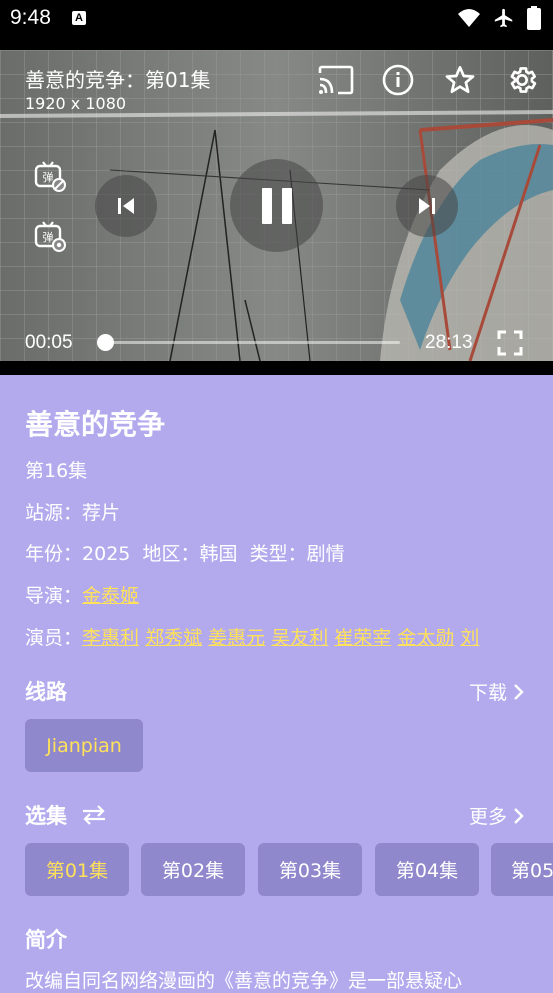  I want to click on director-link: 金泰姬, so click(110, 596).